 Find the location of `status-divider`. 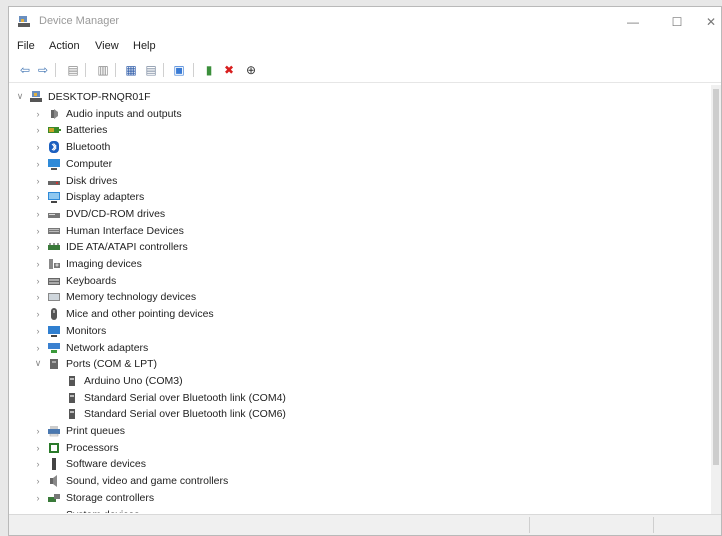

status-divider is located at coordinates (653, 525).